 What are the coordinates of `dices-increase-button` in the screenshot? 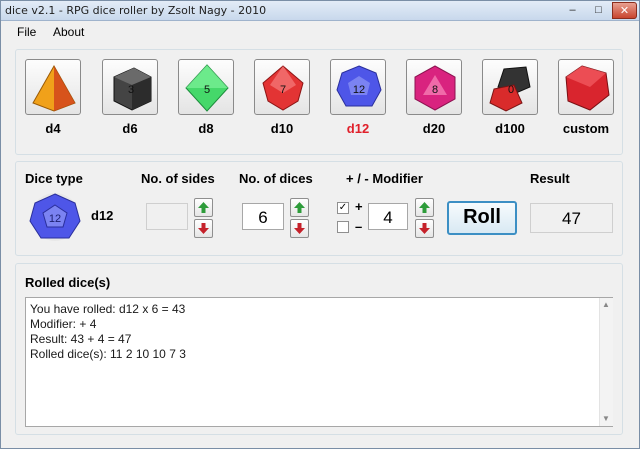 It's located at (299, 207).